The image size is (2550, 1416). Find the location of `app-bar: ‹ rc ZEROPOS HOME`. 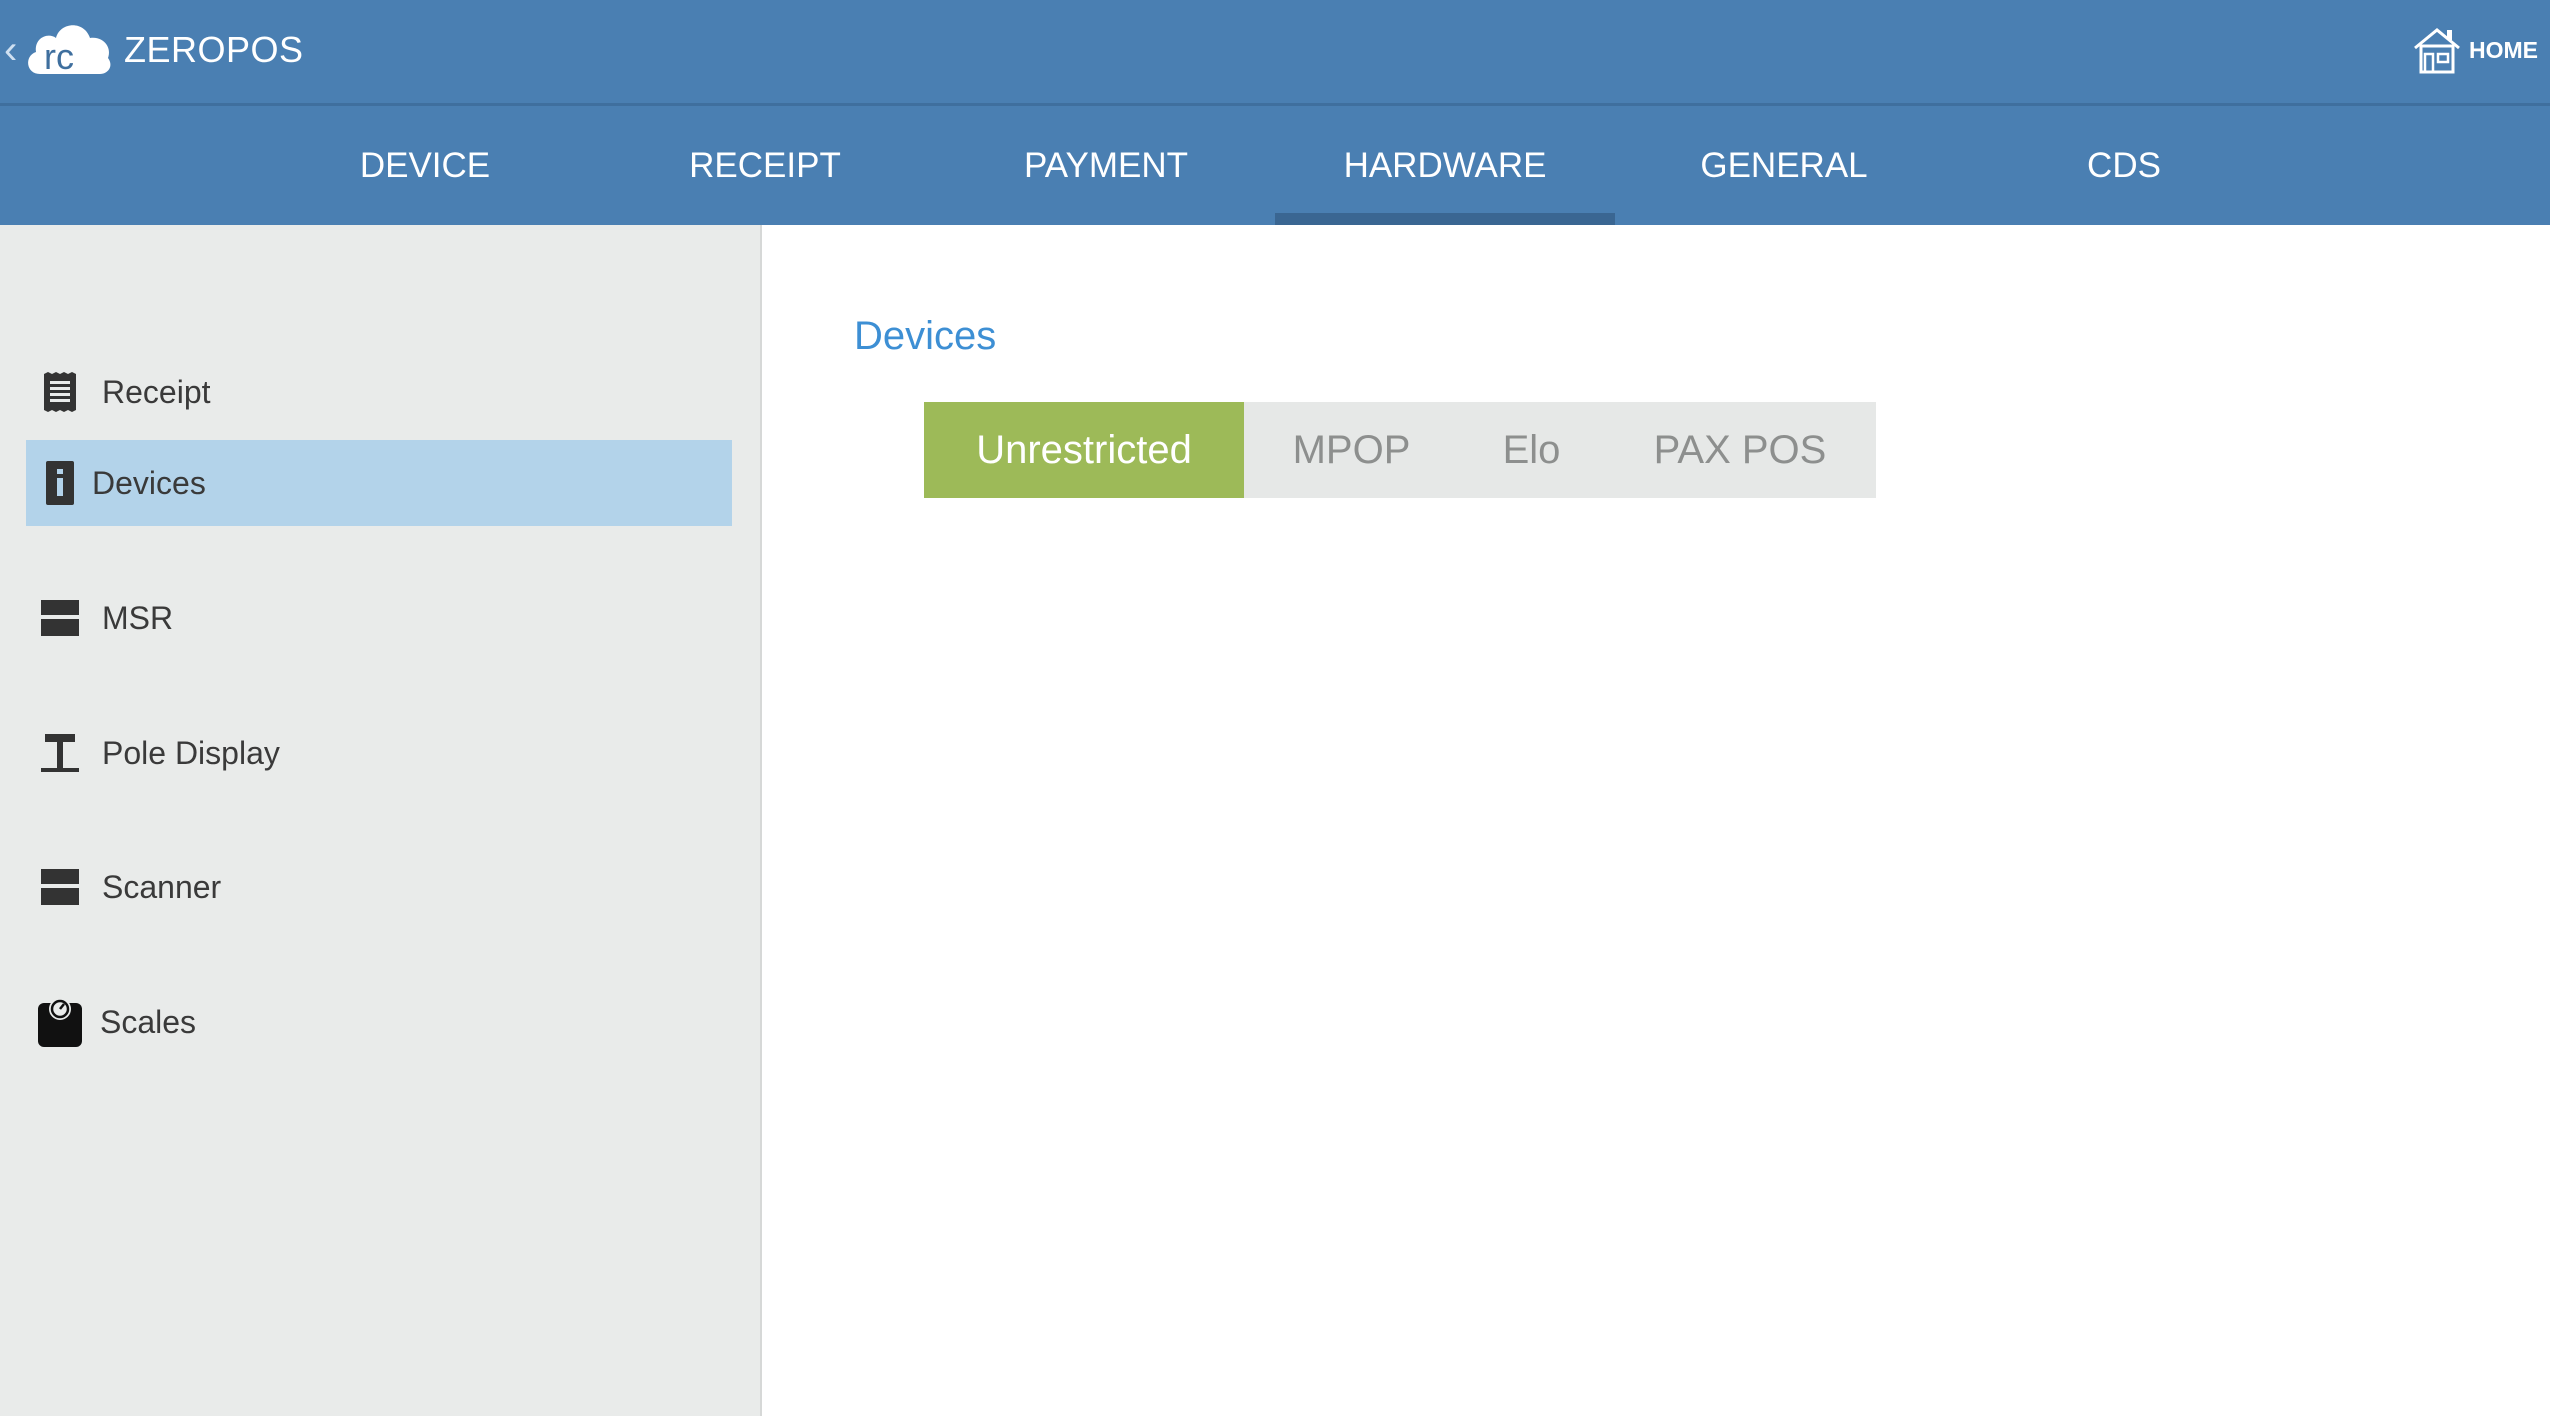

app-bar: ‹ rc ZEROPOS HOME is located at coordinates (1275, 53).